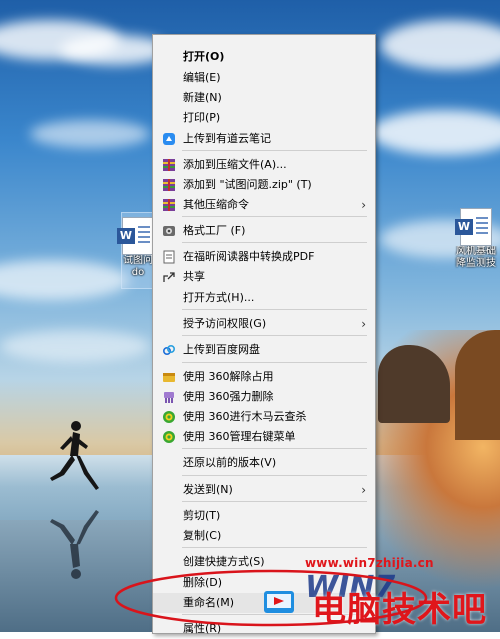 This screenshot has width=500, height=639. What do you see at coordinates (230, 462) in the screenshot?
I see `menu-item-label: 还原以前的版本(V)` at bounding box center [230, 462].